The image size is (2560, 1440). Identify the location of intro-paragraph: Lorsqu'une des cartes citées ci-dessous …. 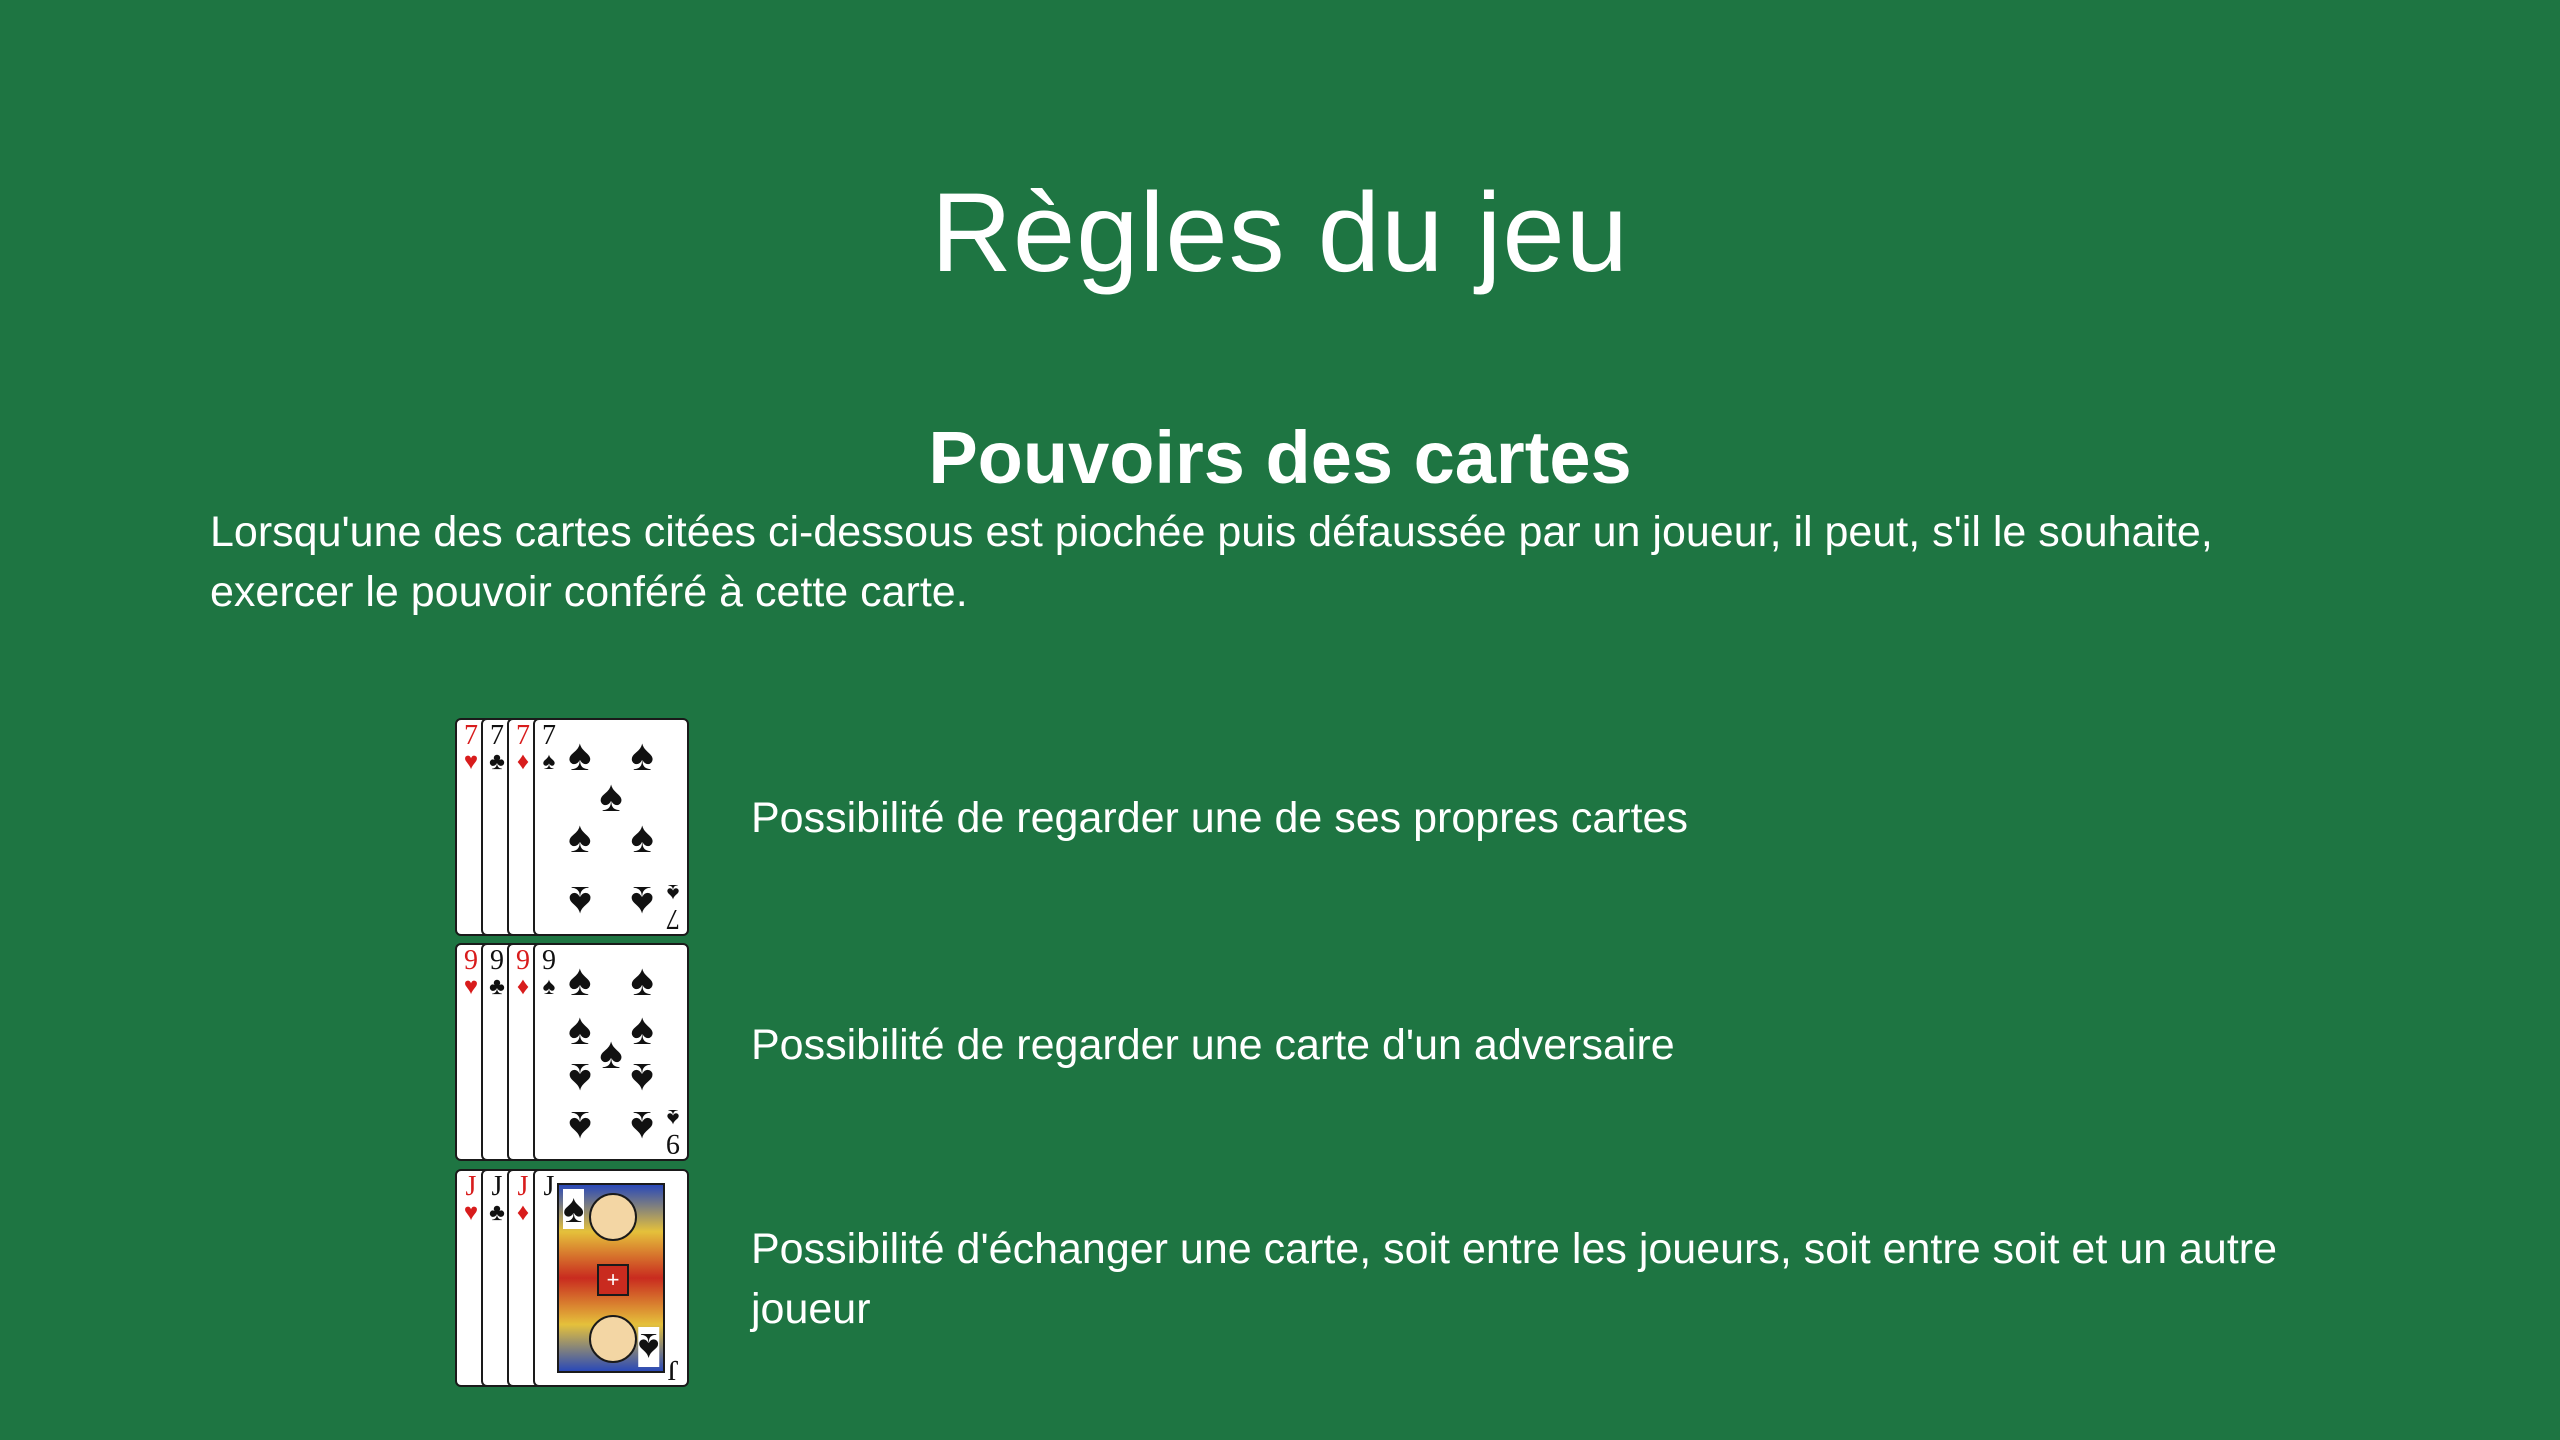
(1211, 562).